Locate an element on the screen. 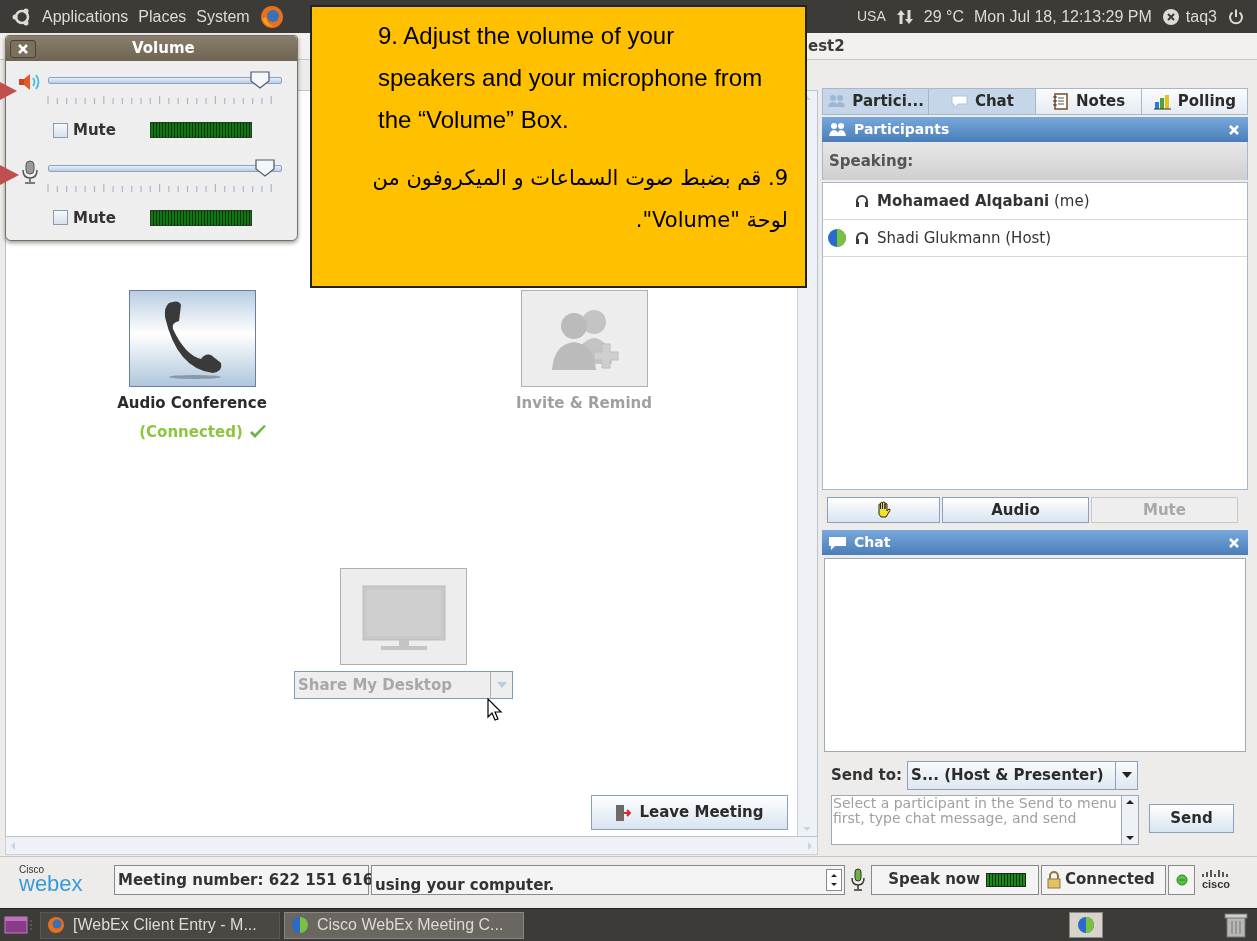  status-message: using your computer. is located at coordinates (465, 884).